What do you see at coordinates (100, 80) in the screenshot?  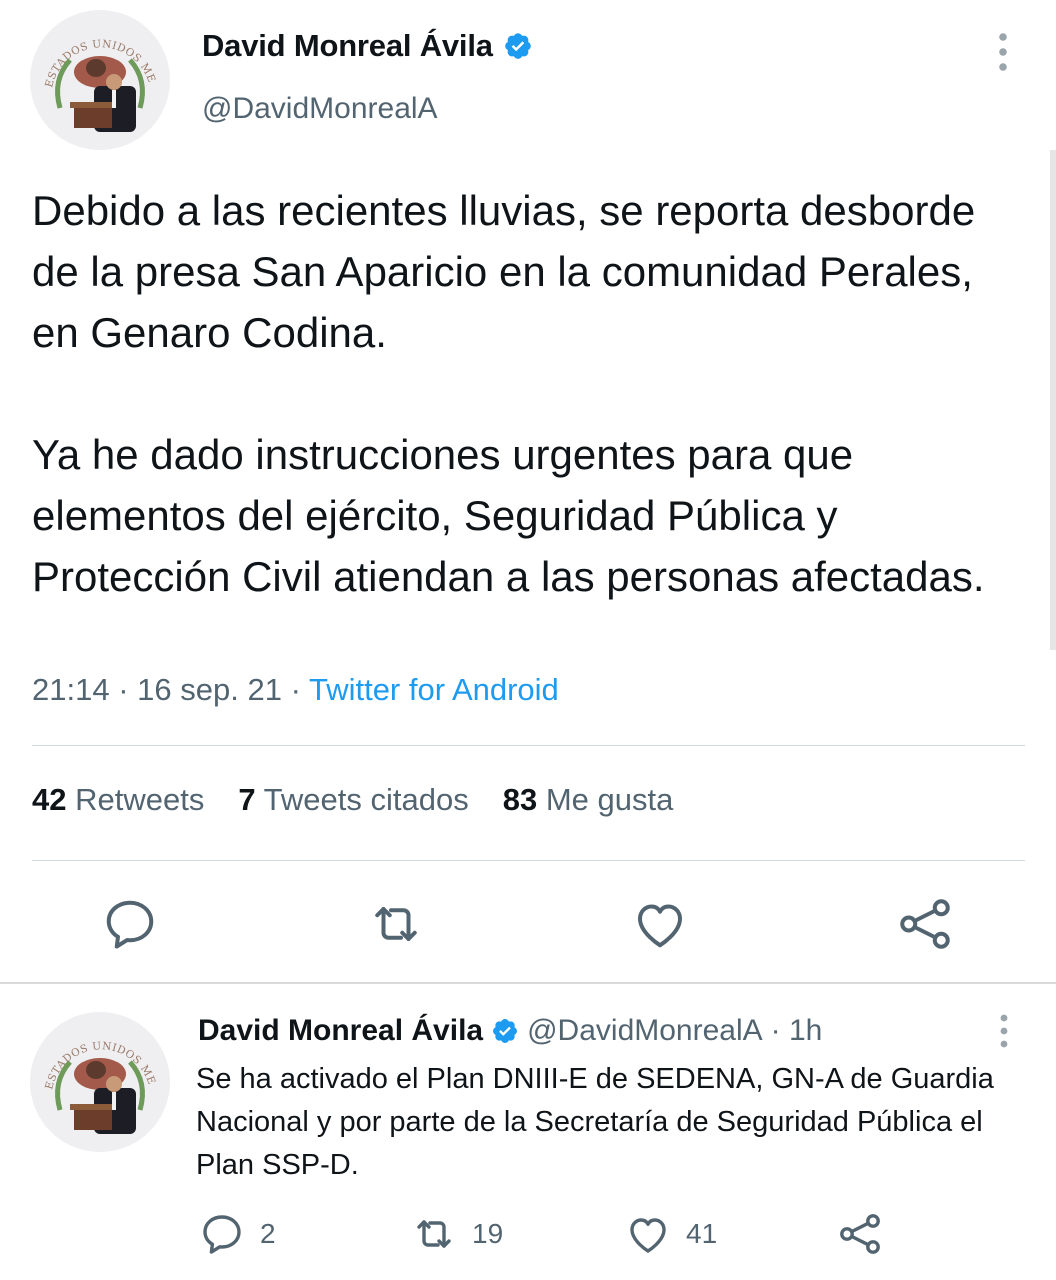 I see `author-avatar: ESTADOS UNIDOS MEXICANOS` at bounding box center [100, 80].